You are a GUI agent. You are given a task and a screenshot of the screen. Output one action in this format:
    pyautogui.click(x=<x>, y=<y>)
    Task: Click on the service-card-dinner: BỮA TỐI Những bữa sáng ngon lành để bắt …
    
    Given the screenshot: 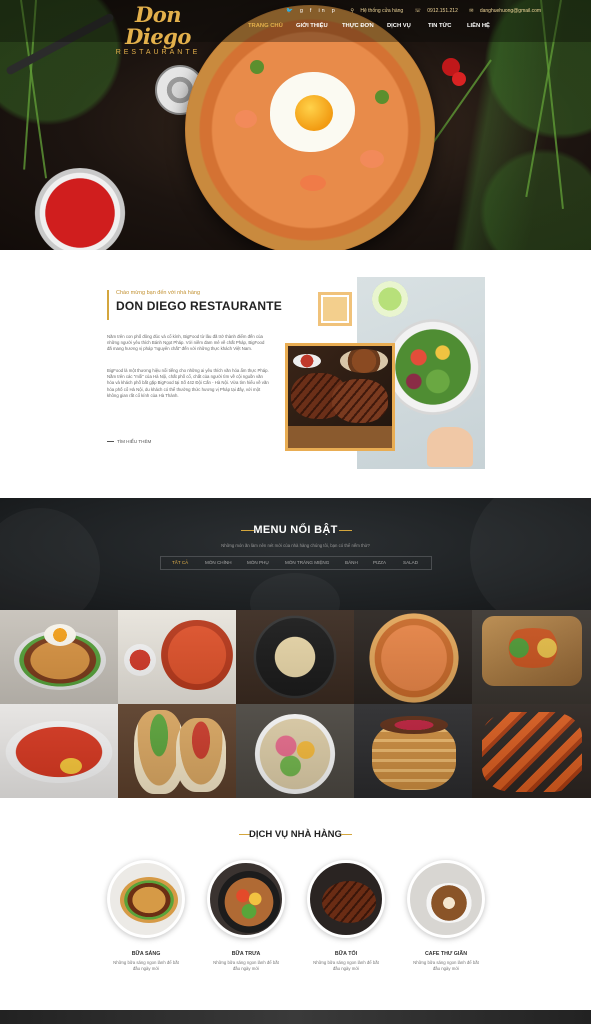 What is the action you would take?
    pyautogui.click(x=346, y=916)
    